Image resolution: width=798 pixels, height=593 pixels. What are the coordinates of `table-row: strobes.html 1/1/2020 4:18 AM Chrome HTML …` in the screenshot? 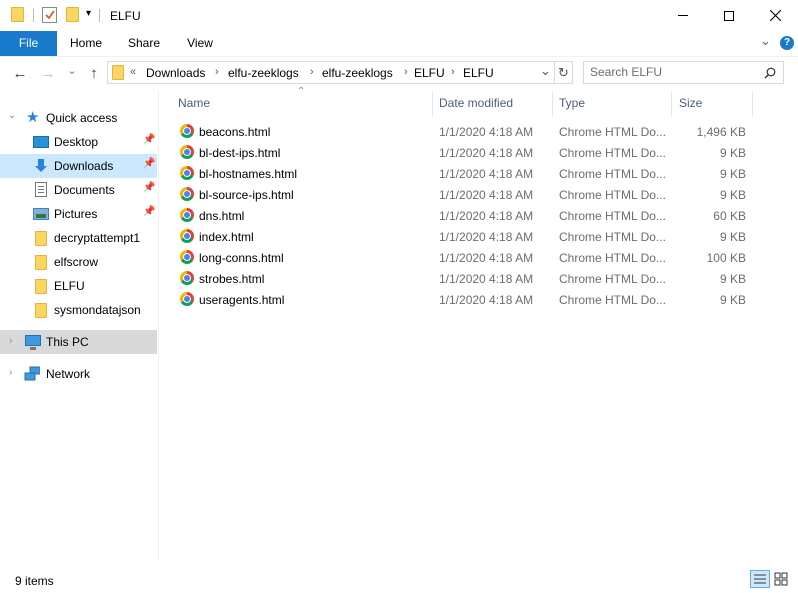 It's located at (464, 278).